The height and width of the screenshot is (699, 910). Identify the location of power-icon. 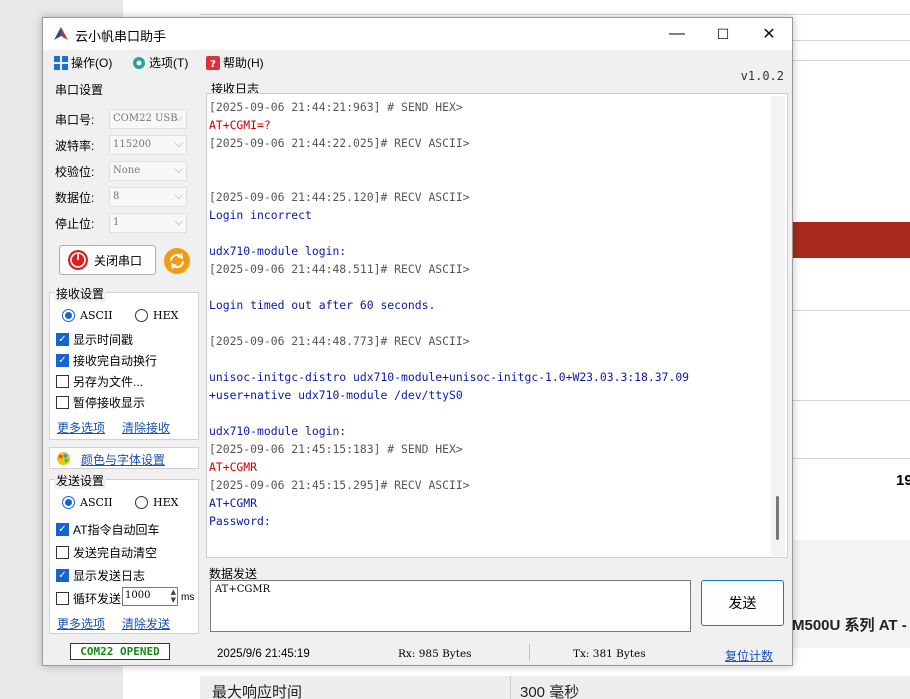
(78, 260).